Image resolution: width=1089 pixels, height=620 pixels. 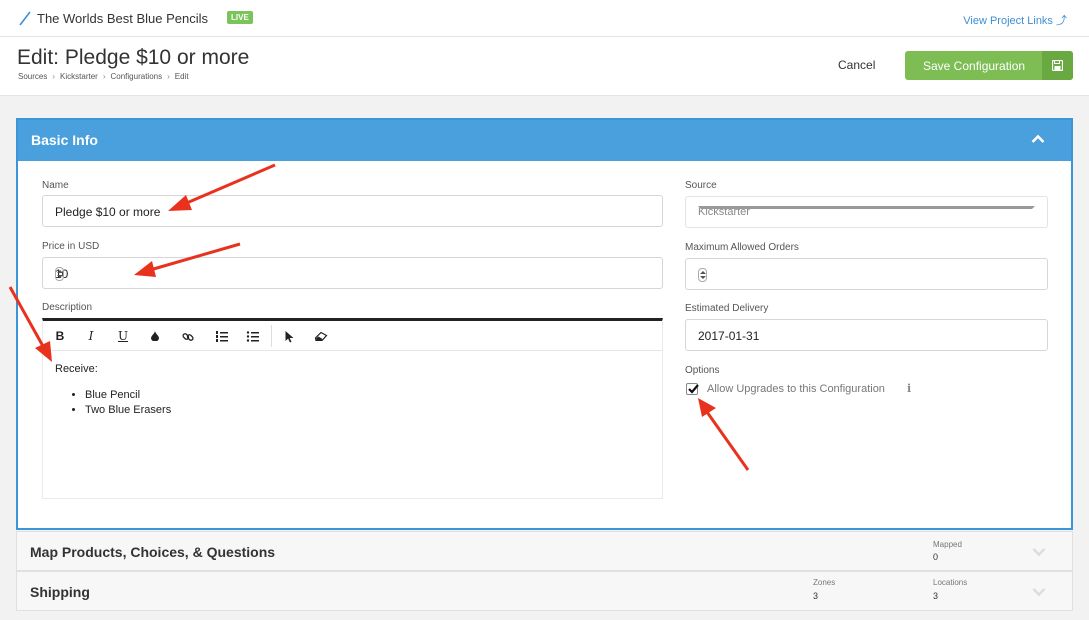 I want to click on map-products-title: Map Products, Choices, & Questions, so click(x=153, y=552).